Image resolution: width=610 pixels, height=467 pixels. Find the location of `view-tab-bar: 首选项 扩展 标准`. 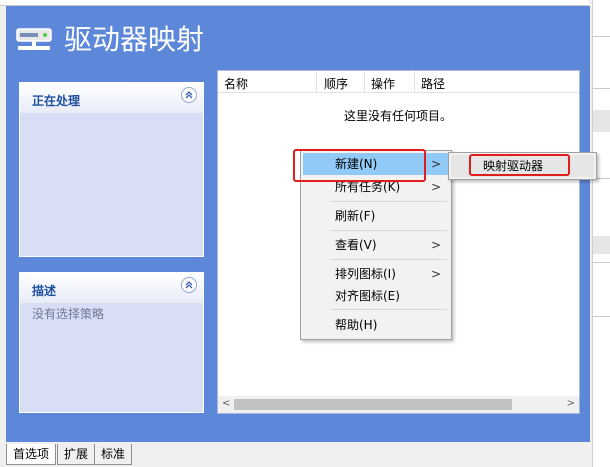

view-tab-bar: 首选项 扩展 标准 is located at coordinates (298, 454).